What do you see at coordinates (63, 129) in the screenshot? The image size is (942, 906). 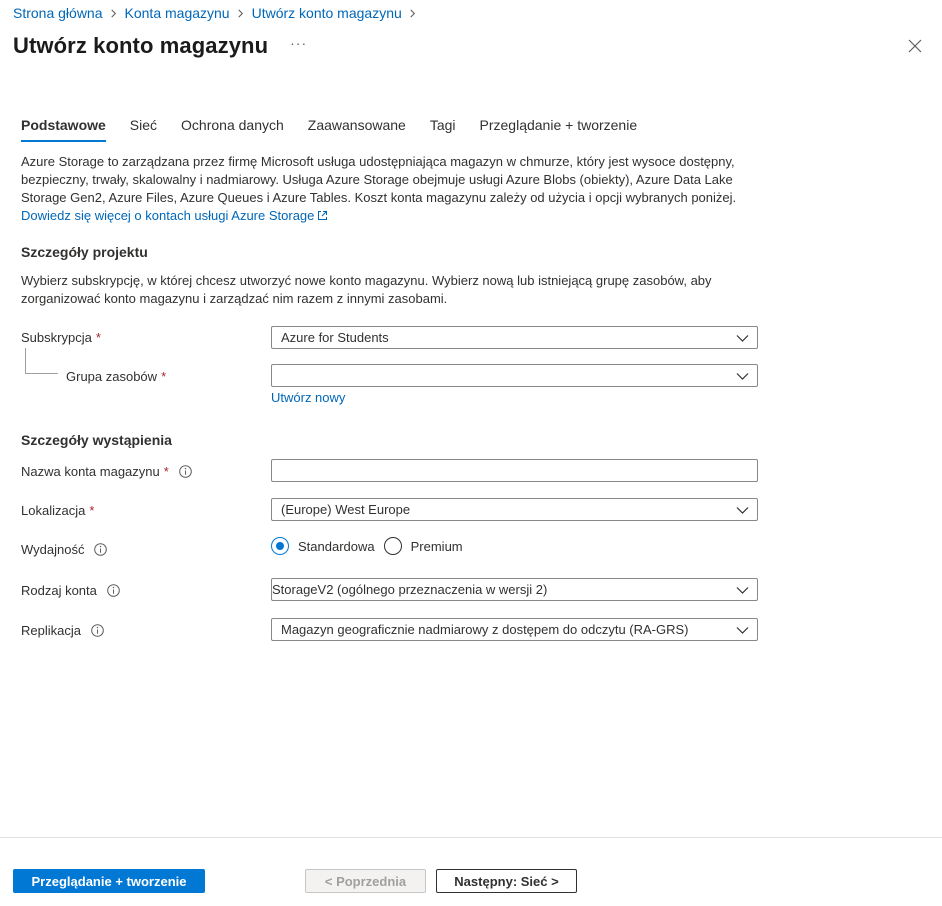 I see `tab-basics: Podstawowe` at bounding box center [63, 129].